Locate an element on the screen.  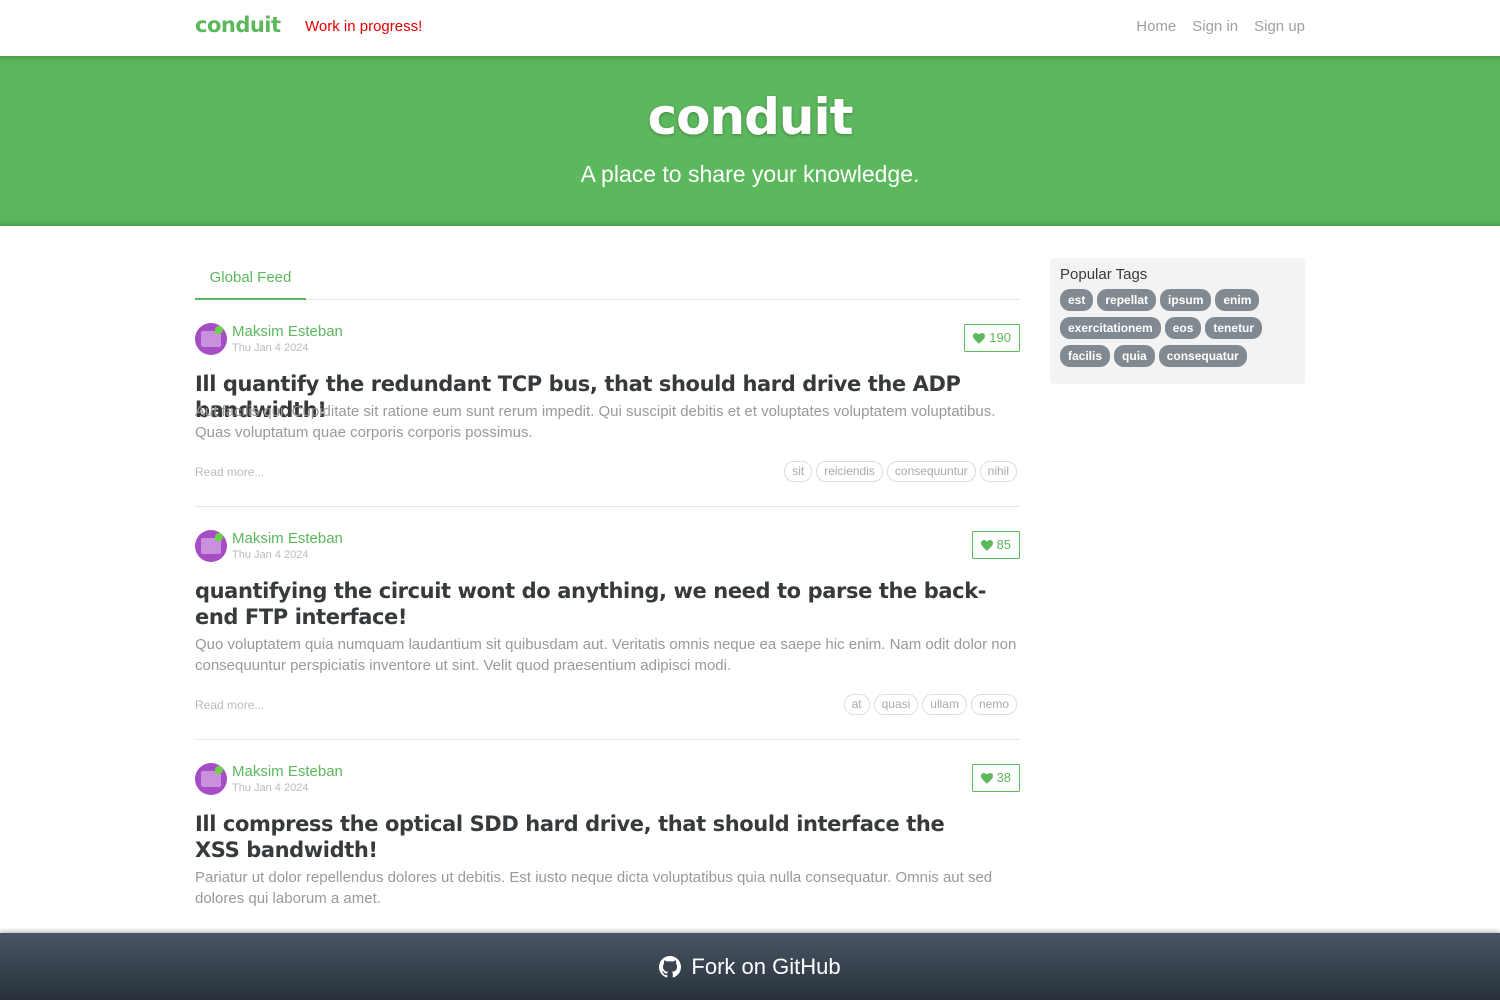
article-tag: nemo is located at coordinates (993, 704).